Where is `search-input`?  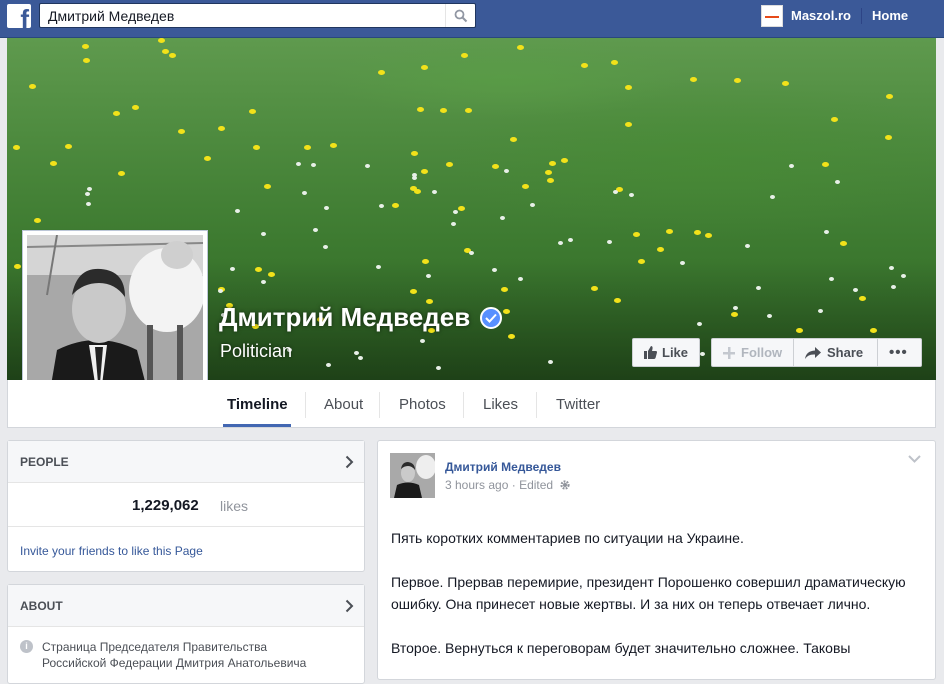
search-input is located at coordinates (242, 15).